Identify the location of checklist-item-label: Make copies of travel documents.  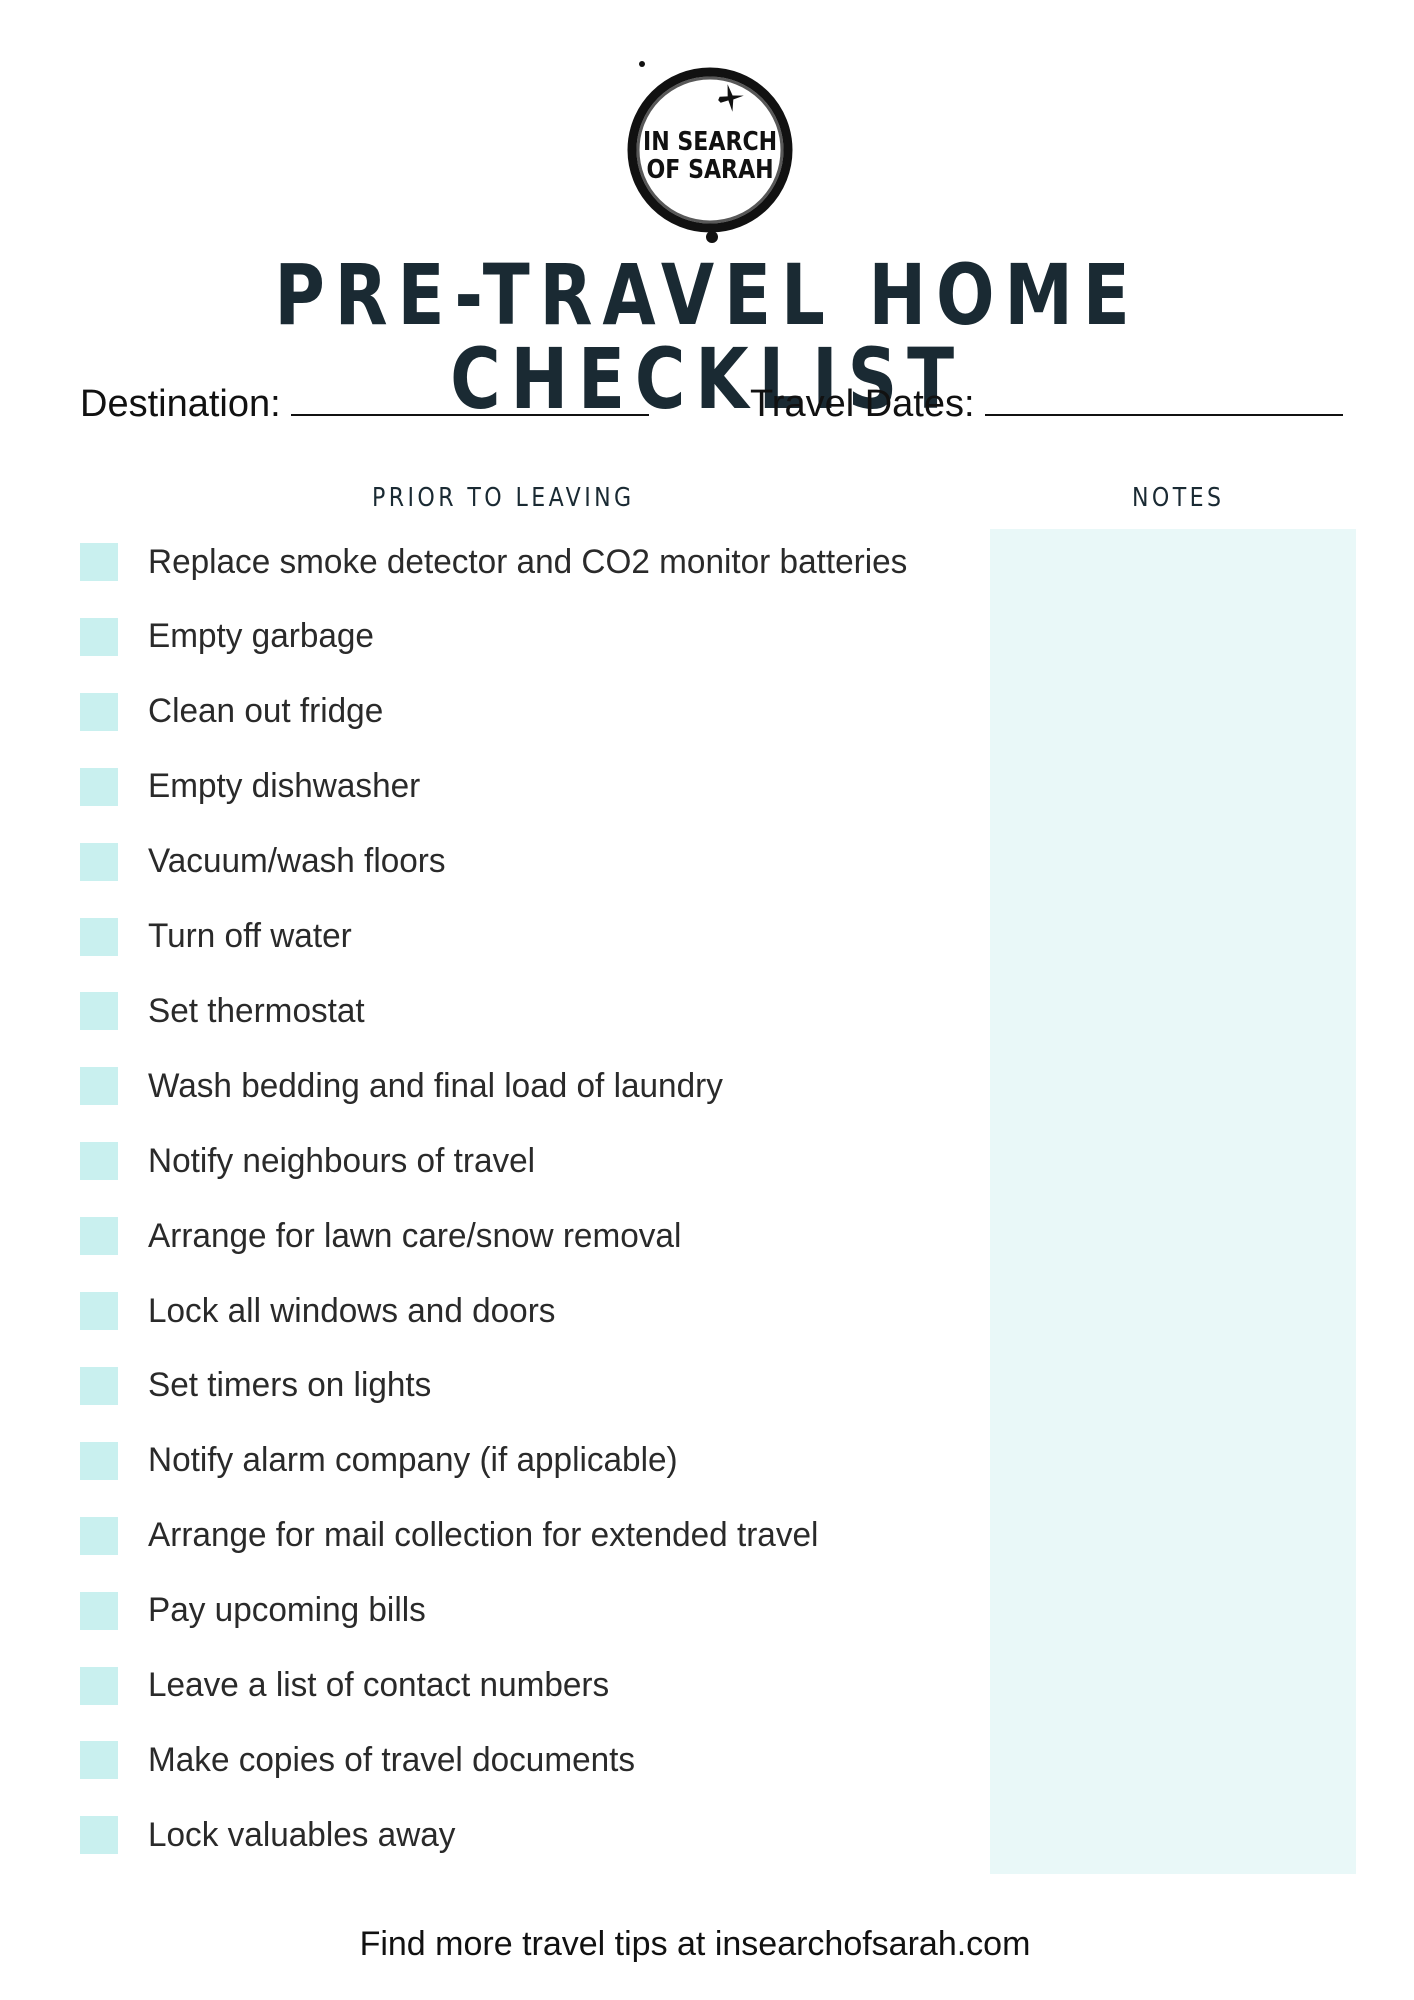
(392, 1759).